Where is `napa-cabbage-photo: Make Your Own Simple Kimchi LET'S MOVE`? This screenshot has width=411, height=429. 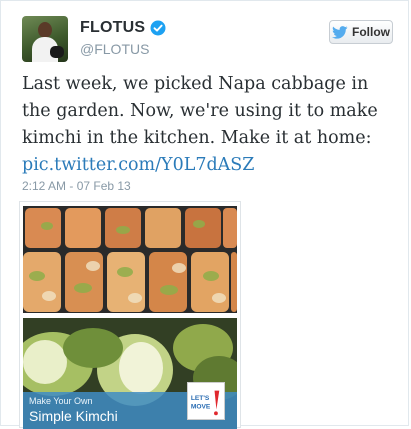
napa-cabbage-photo: Make Your Own Simple Kimchi LET'S MOVE is located at coordinates (130, 373).